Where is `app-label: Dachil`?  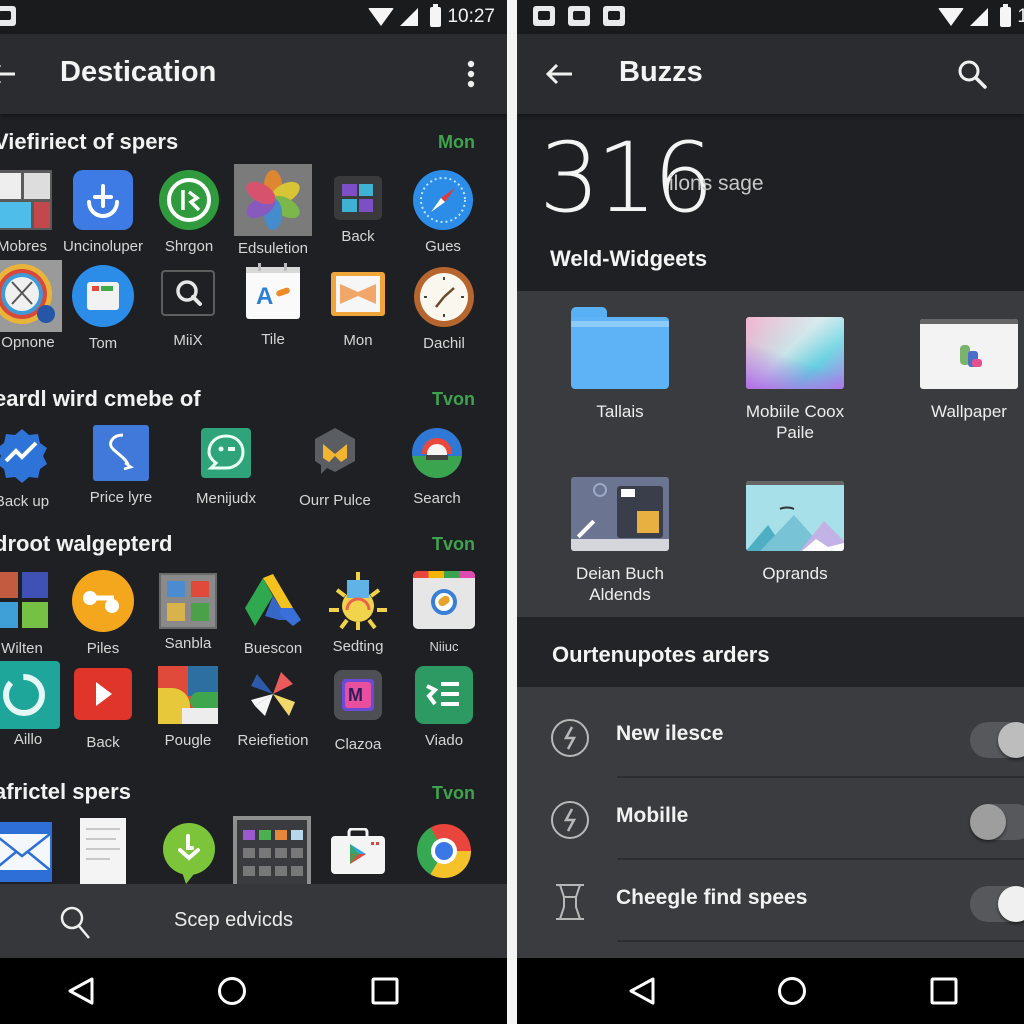
app-label: Dachil is located at coordinates (444, 343).